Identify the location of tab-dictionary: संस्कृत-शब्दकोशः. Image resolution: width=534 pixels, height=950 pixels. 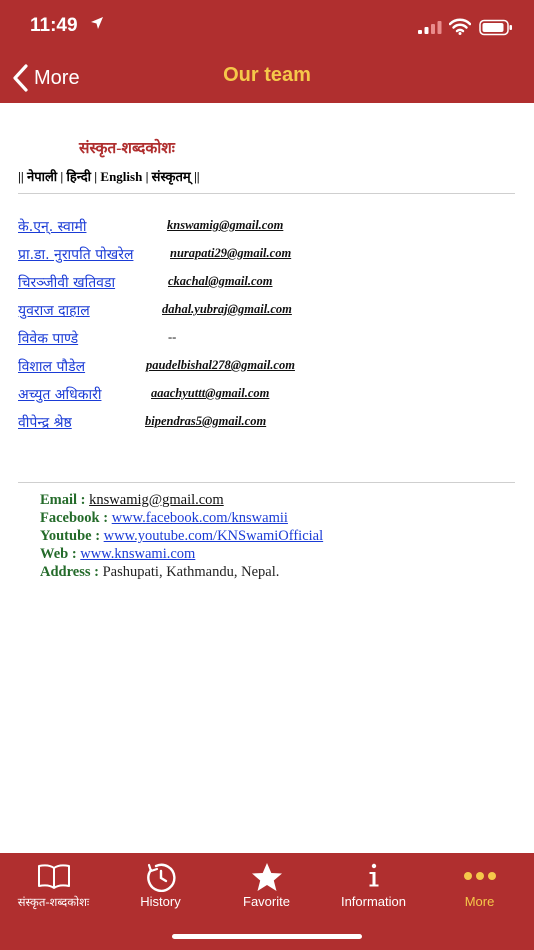
(53, 886).